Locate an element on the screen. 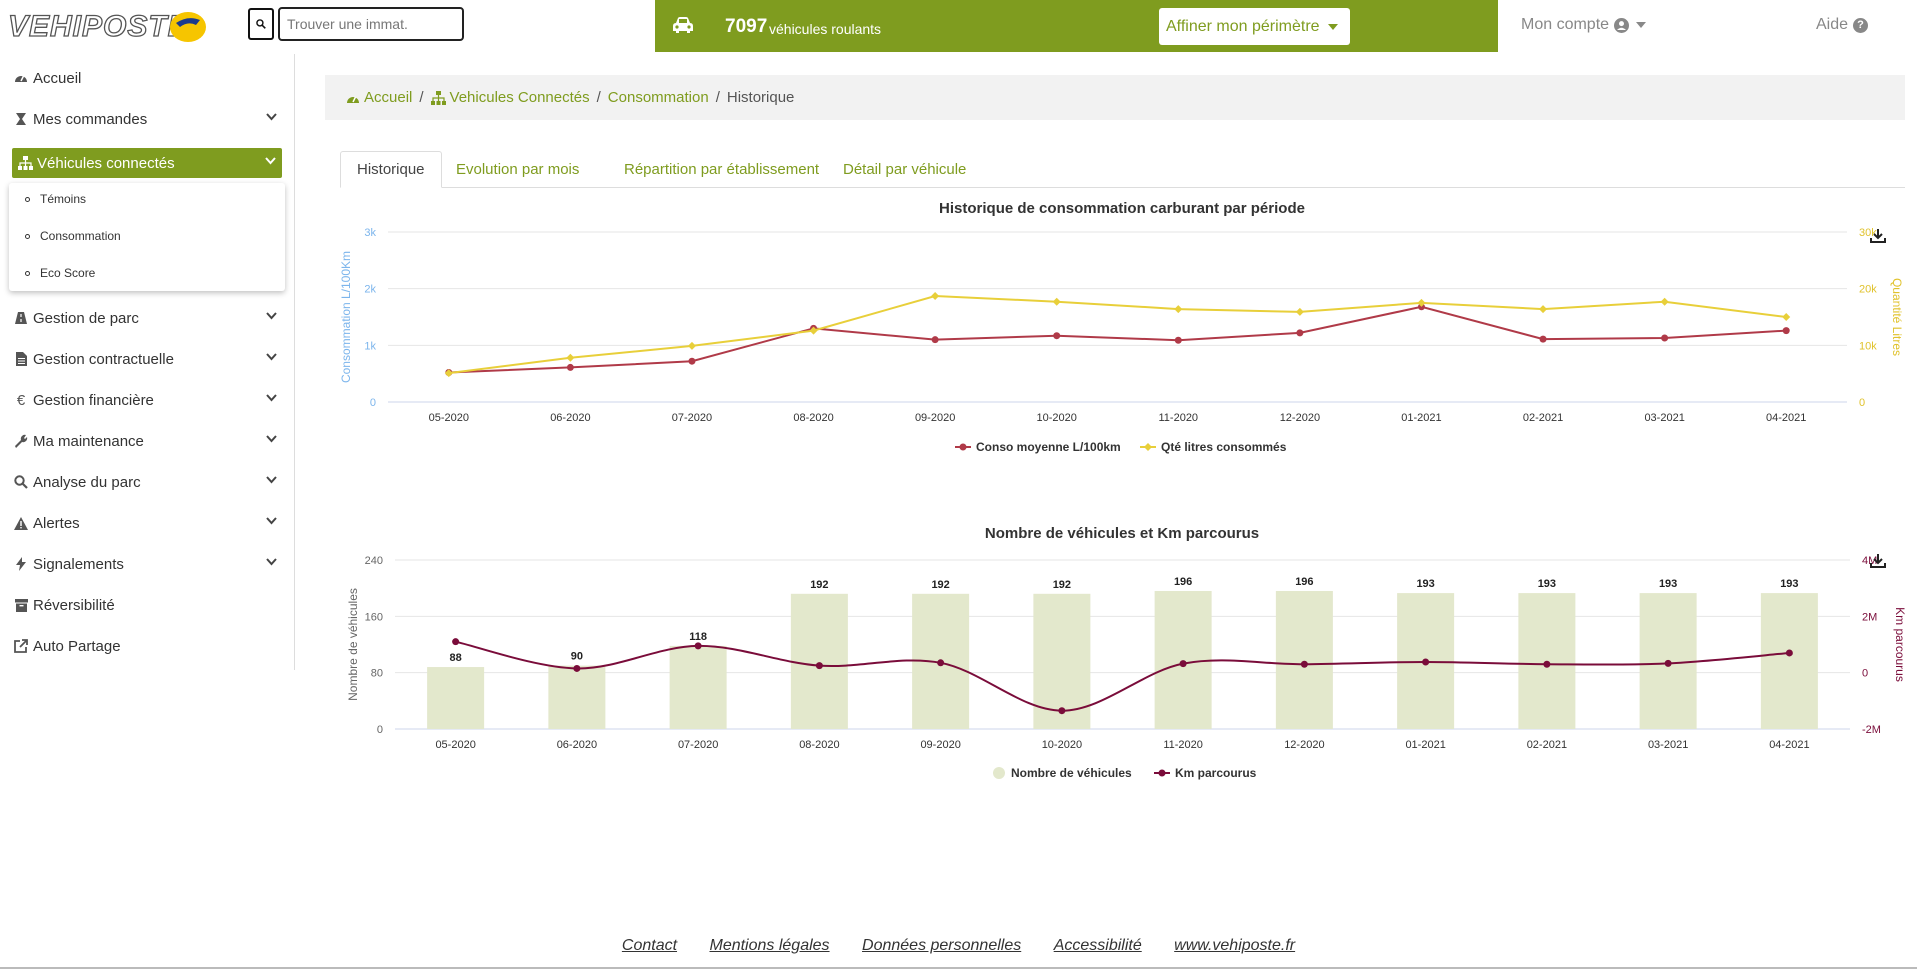  km-spline is located at coordinates (1122, 676).